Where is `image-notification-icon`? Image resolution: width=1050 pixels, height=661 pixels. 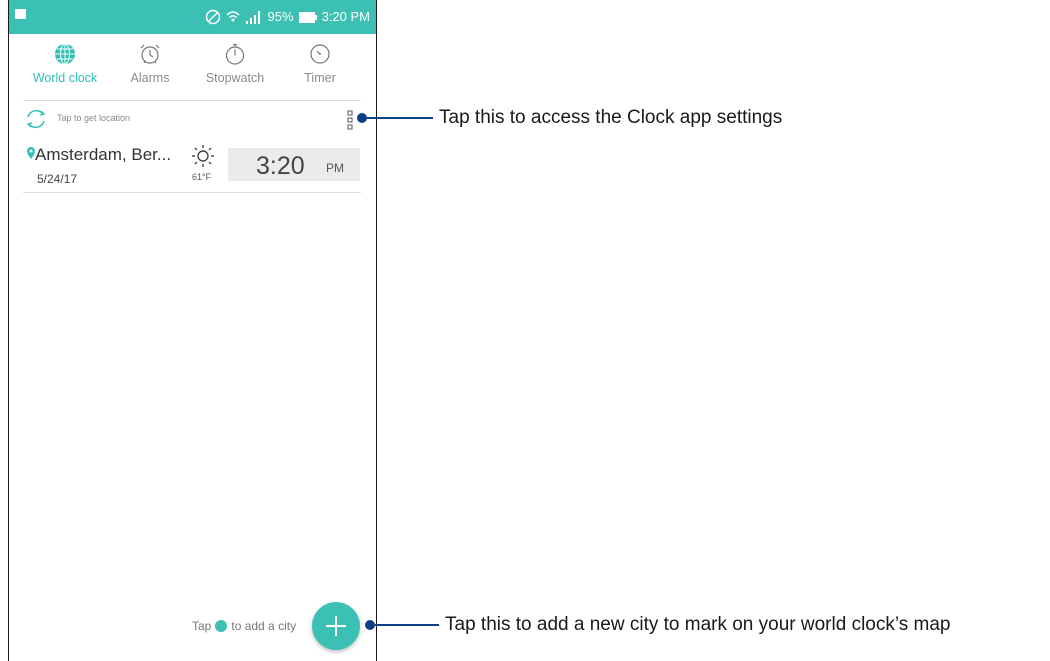
image-notification-icon is located at coordinates (20, 14).